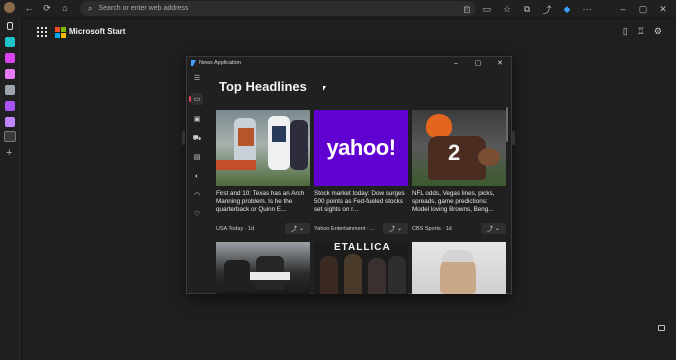  I want to click on football-photo, so click(263, 148).